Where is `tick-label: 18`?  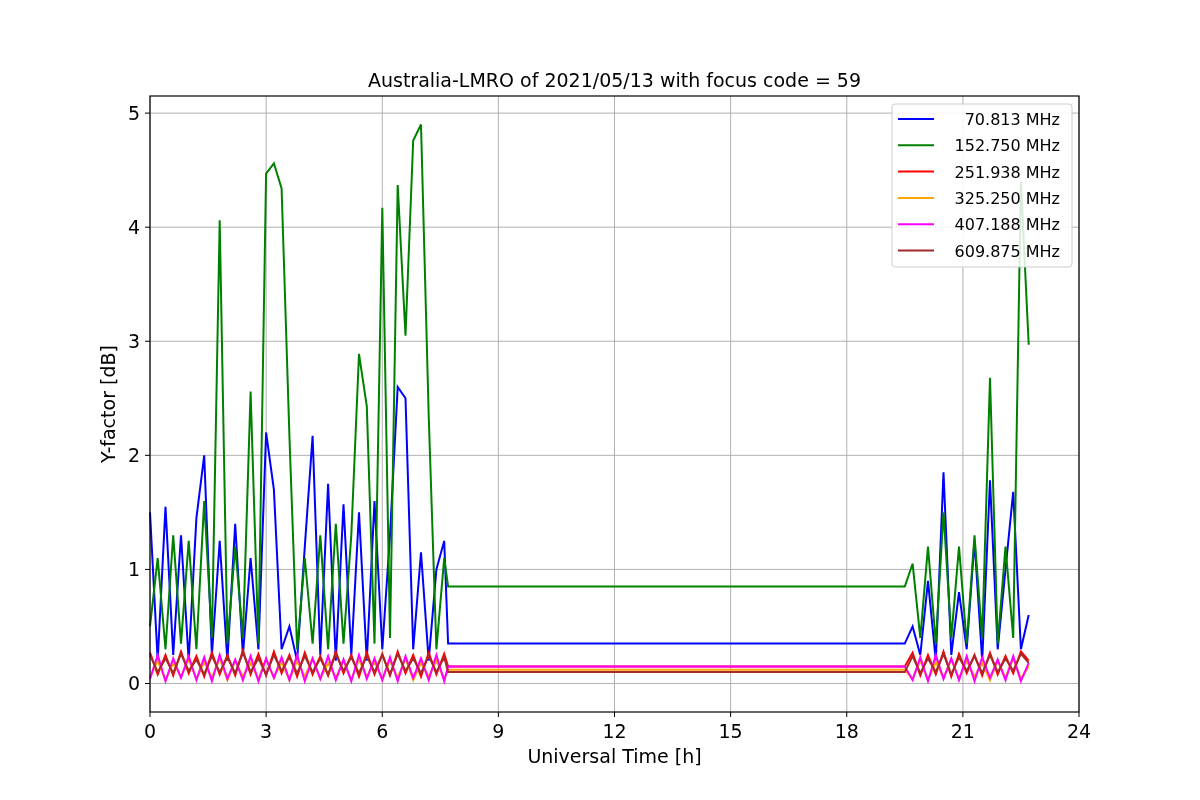
tick-label: 18 is located at coordinates (846, 731).